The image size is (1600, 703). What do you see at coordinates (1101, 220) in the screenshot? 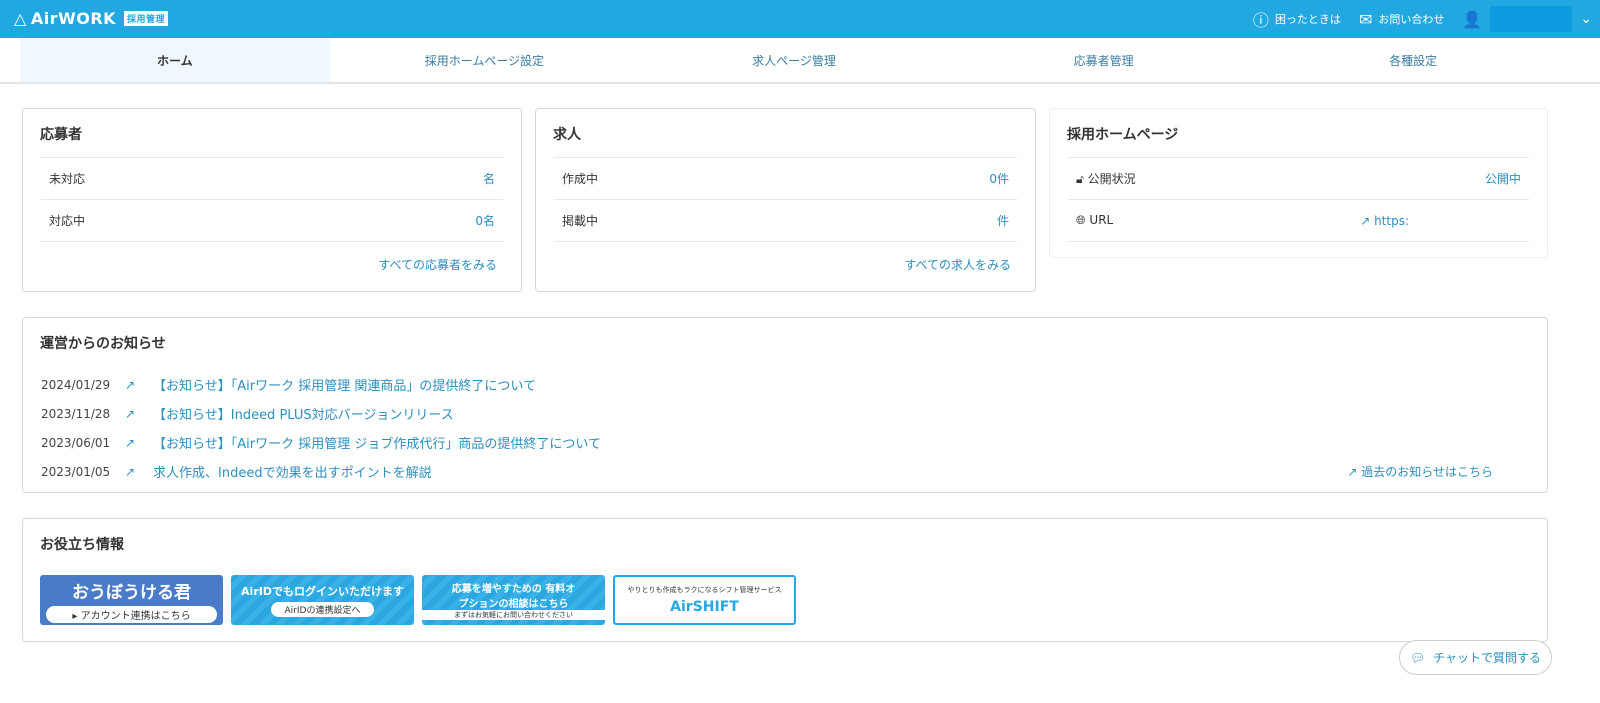
I see `row-label: URL` at bounding box center [1101, 220].